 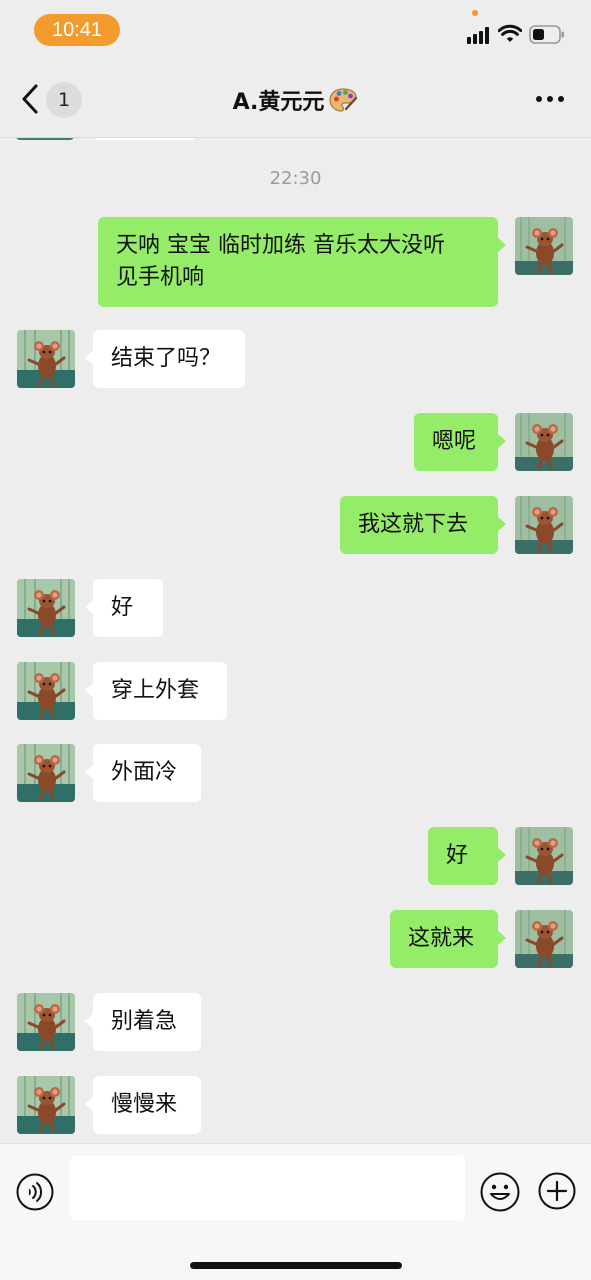 What do you see at coordinates (423, 525) in the screenshot?
I see `outgoing-message-bubble: 我这就下去` at bounding box center [423, 525].